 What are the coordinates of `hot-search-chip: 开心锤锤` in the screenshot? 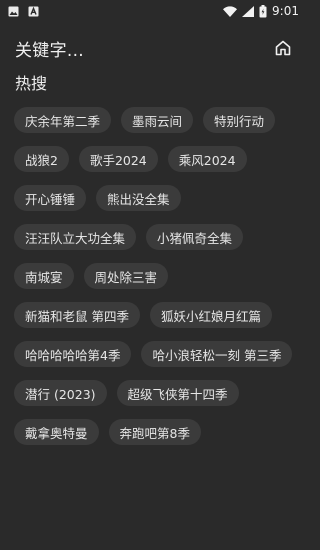 It's located at (50, 198).